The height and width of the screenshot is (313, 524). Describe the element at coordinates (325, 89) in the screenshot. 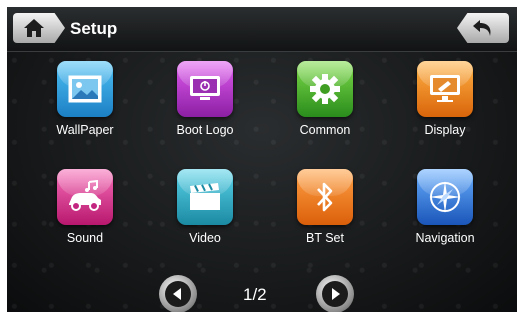

I see `gear-icon` at that location.